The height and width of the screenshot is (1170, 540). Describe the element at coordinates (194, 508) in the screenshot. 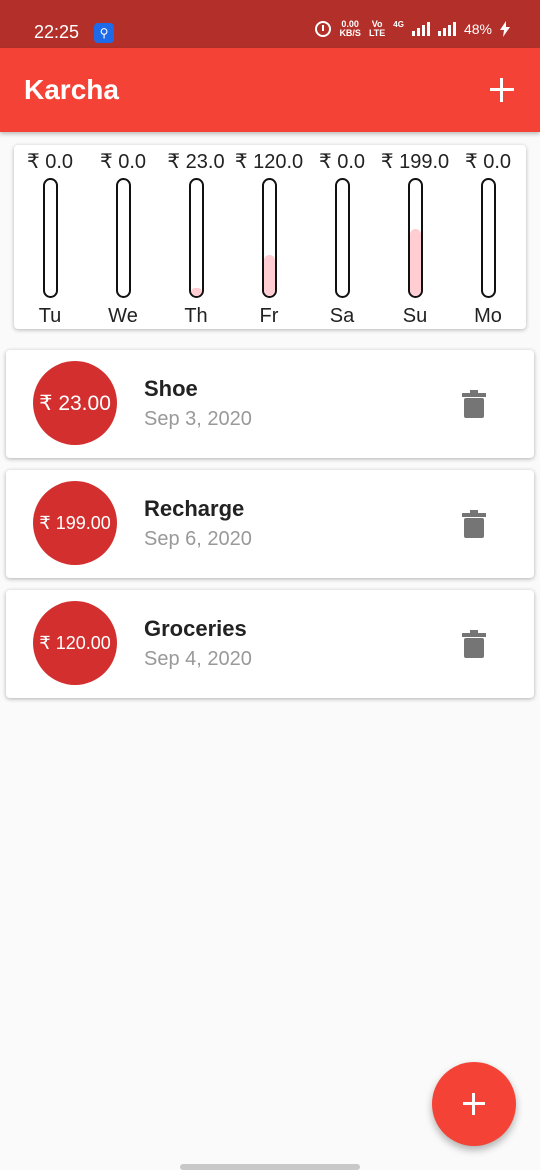

I see `transaction-title: Recharge` at that location.